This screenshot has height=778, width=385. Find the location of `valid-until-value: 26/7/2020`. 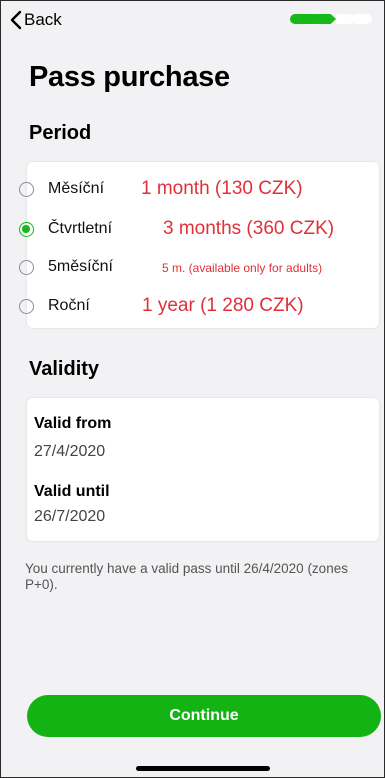

valid-until-value: 26/7/2020 is located at coordinates (70, 516).